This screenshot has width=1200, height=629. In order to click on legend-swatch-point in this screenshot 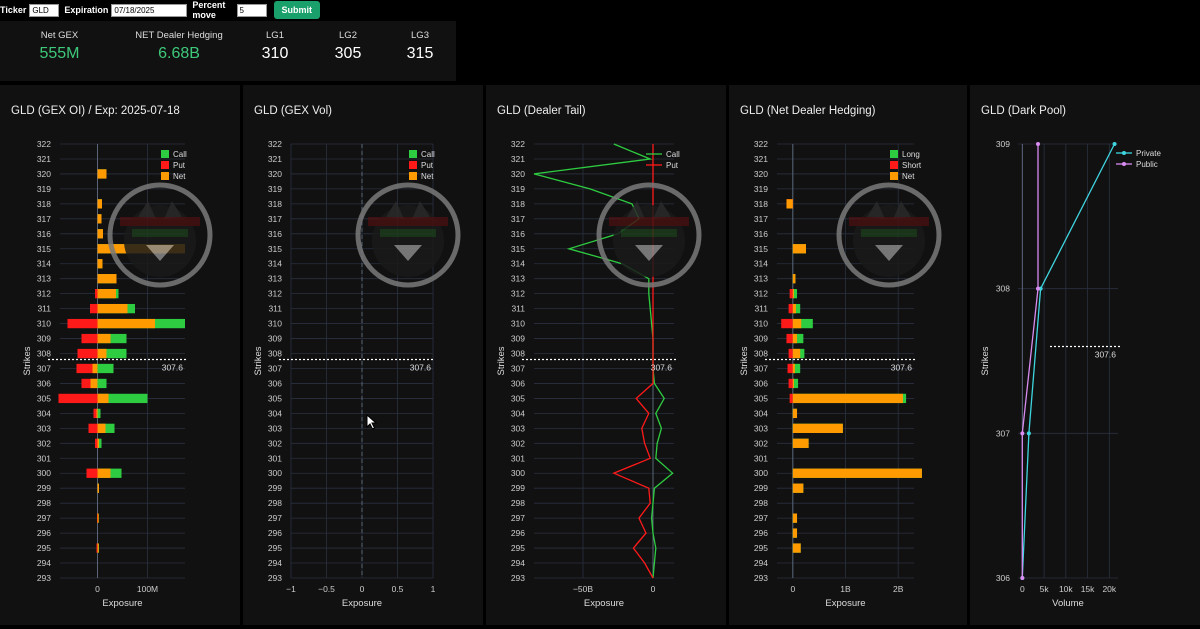, I will do `click(1124, 164)`.